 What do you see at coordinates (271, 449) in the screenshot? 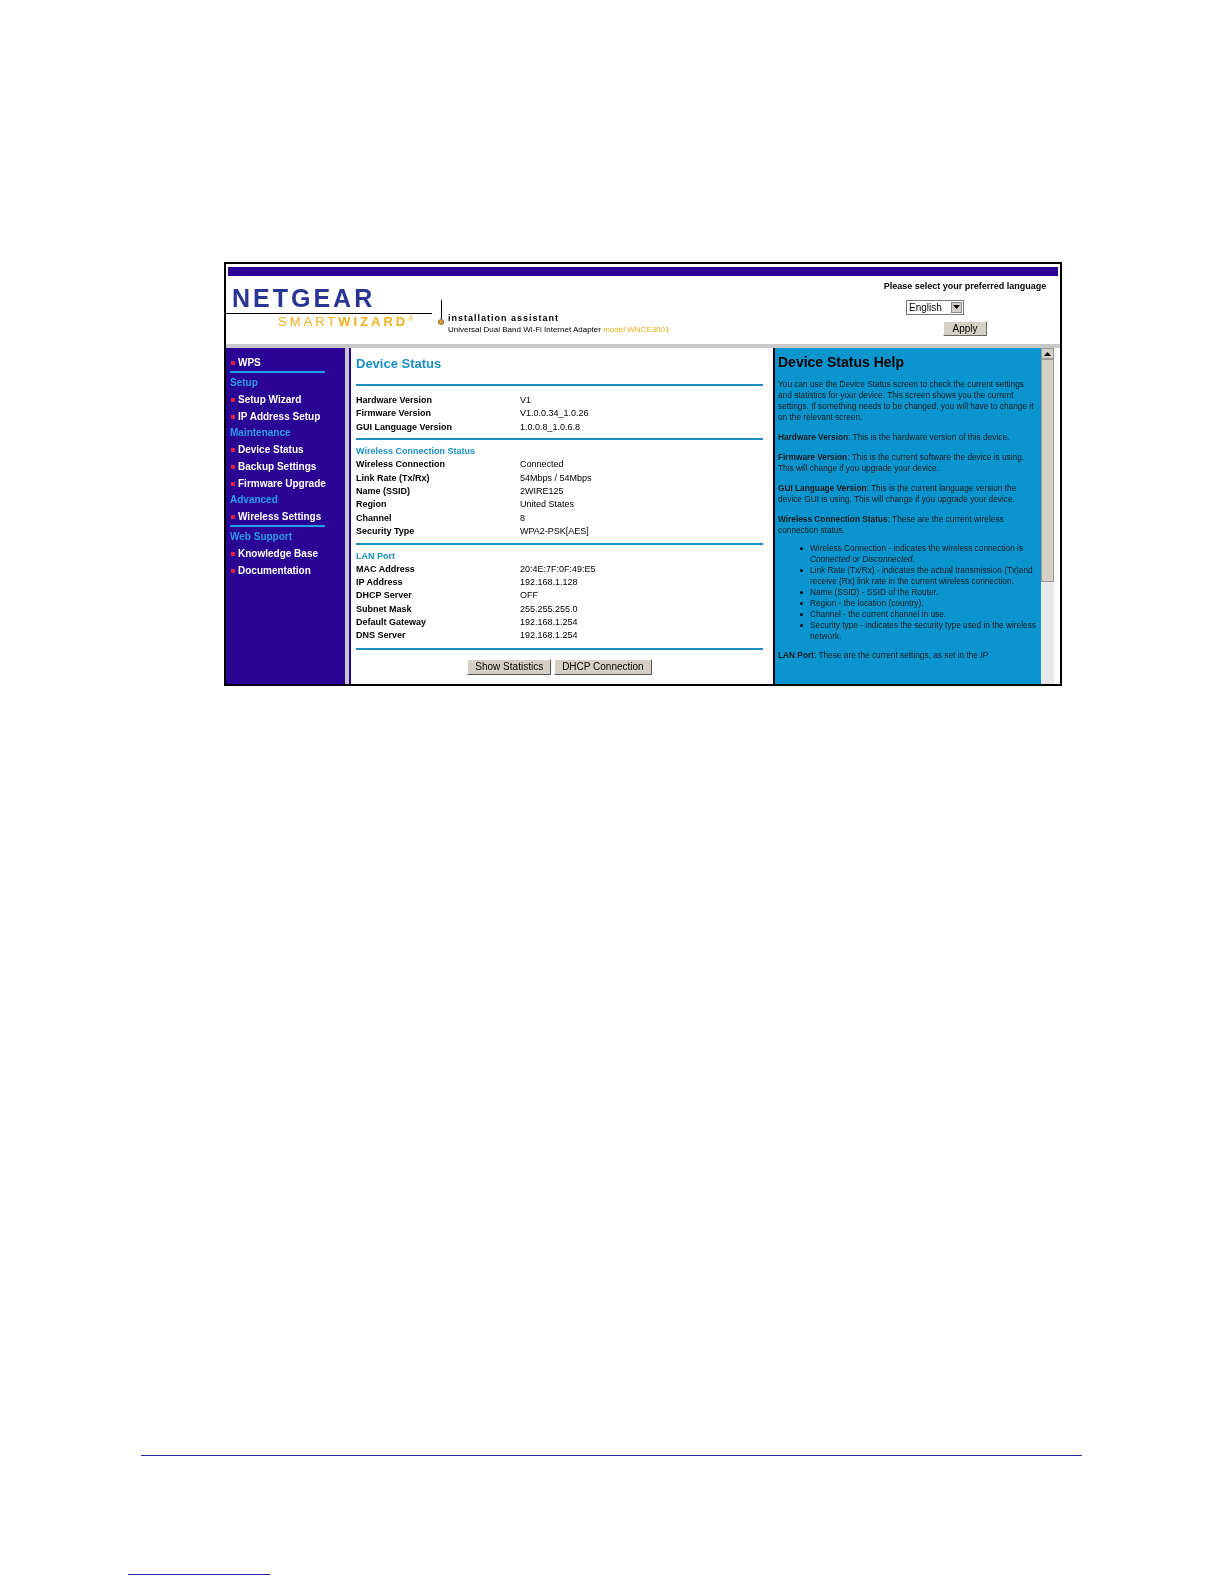
I see `nav-link: Device Status` at bounding box center [271, 449].